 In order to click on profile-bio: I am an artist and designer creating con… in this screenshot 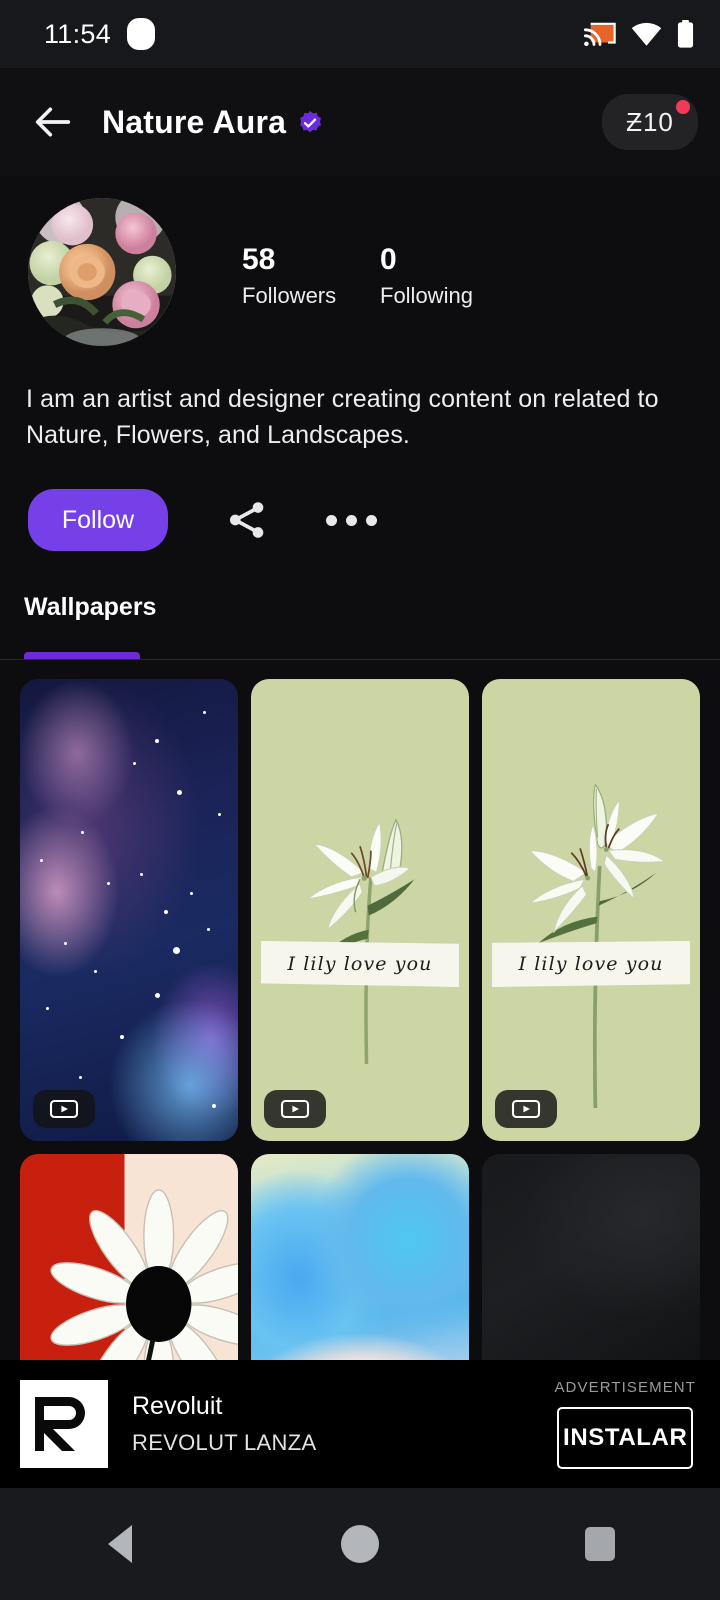, I will do `click(342, 417)`.